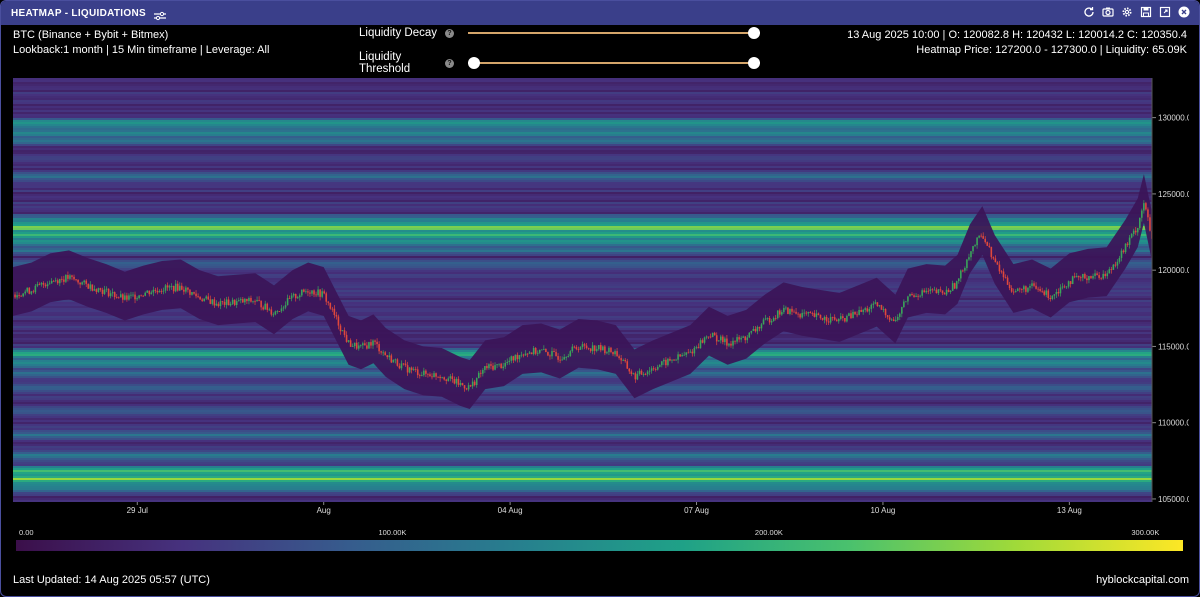 The image size is (1200, 597). I want to click on brand-link: hyblockcapital.com, so click(1142, 580).